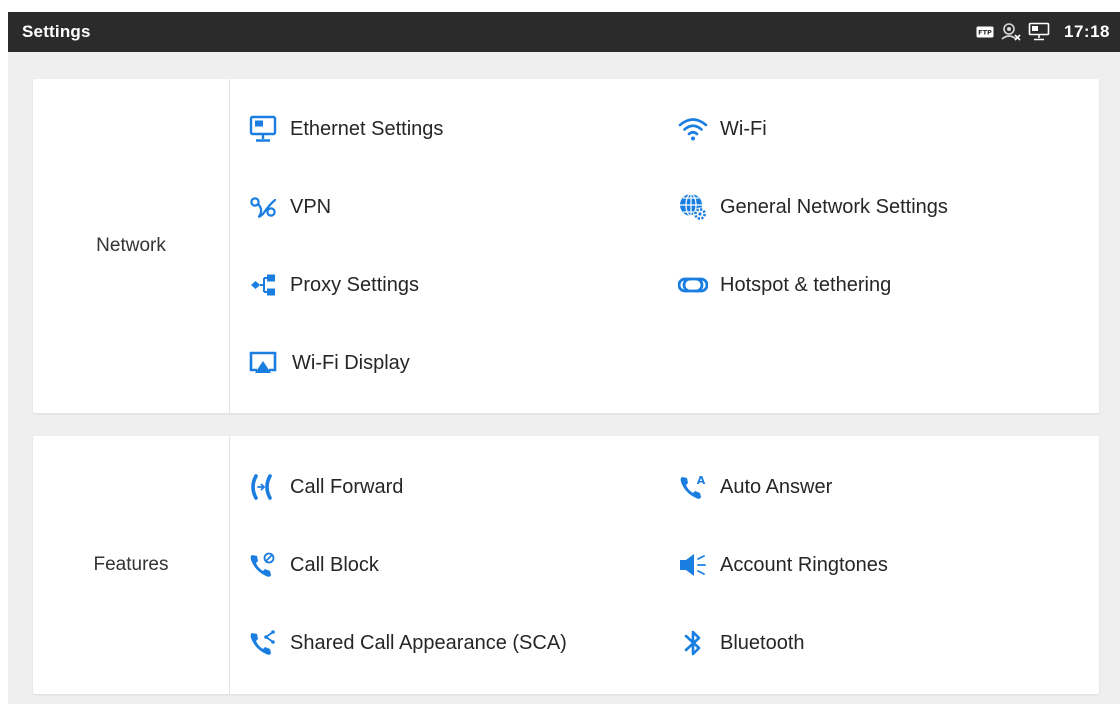  What do you see at coordinates (351, 362) in the screenshot?
I see `wifi-display-label: Wi-Fi Display` at bounding box center [351, 362].